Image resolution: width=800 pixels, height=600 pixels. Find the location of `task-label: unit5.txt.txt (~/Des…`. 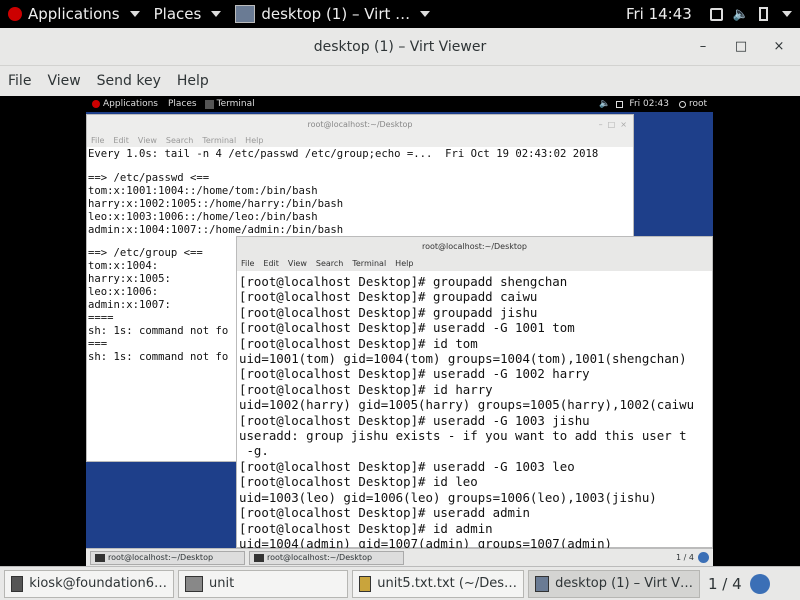

task-label: unit5.txt.txt (~/Des… is located at coordinates (447, 583).